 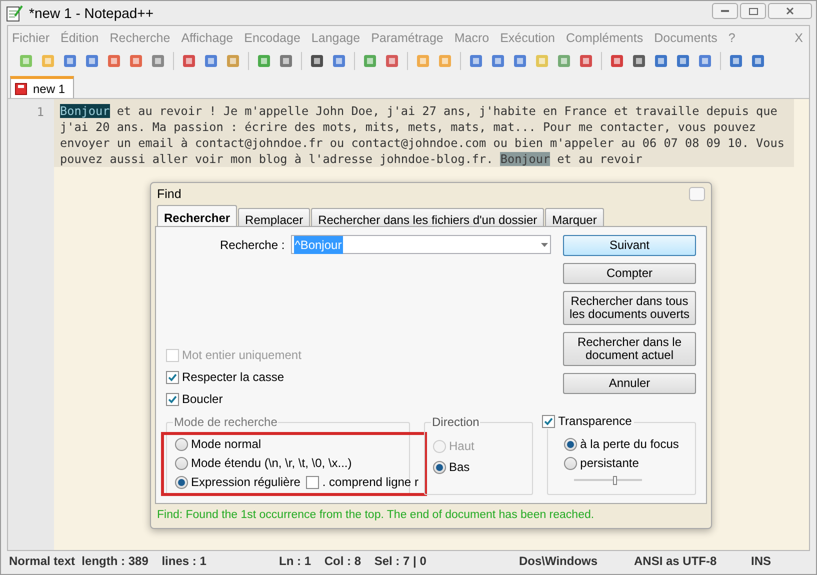 I want to click on dialog-button: Rechercher dans le document actuel, so click(x=629, y=349).